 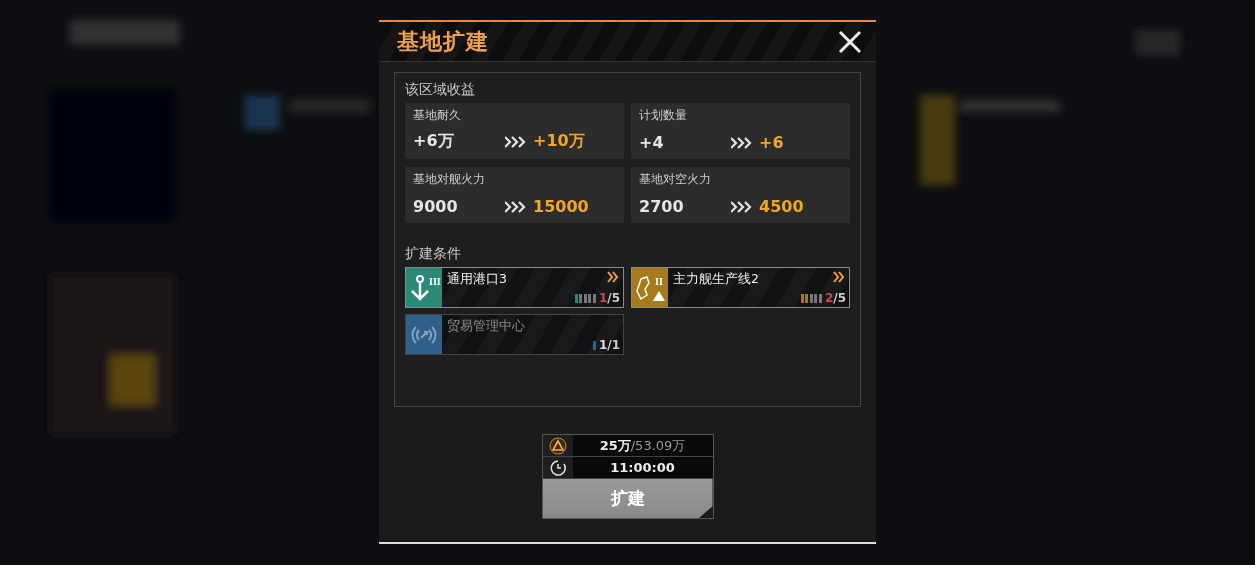 I want to click on dialog-title: 基地扩建, so click(x=443, y=41).